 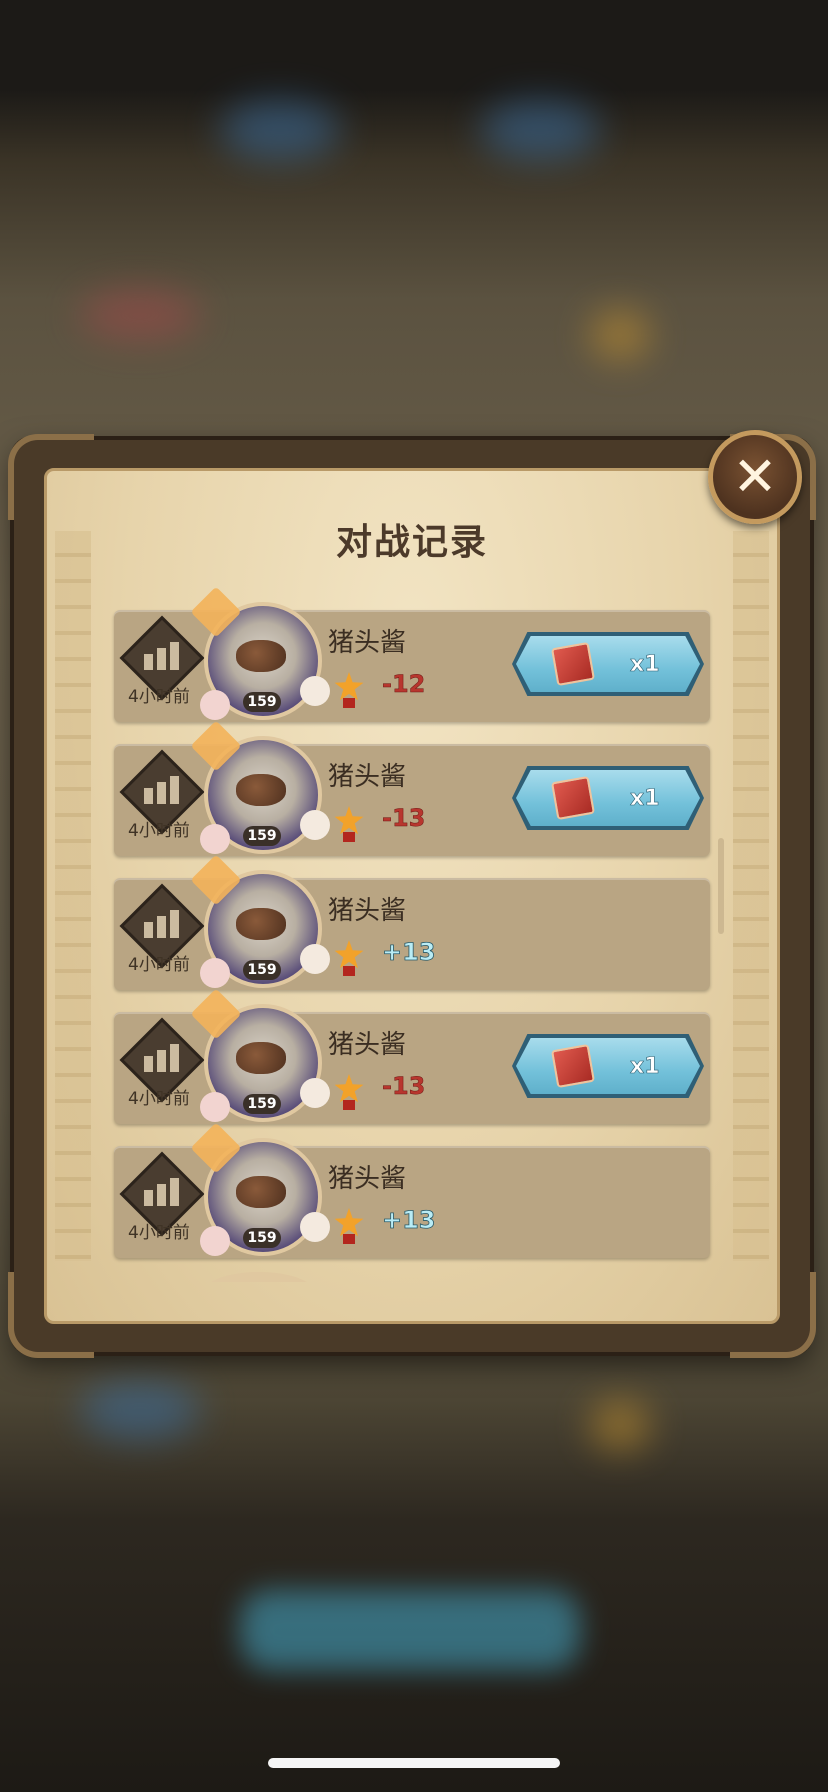 What do you see at coordinates (721, 886) in the screenshot?
I see `list-scrollbar` at bounding box center [721, 886].